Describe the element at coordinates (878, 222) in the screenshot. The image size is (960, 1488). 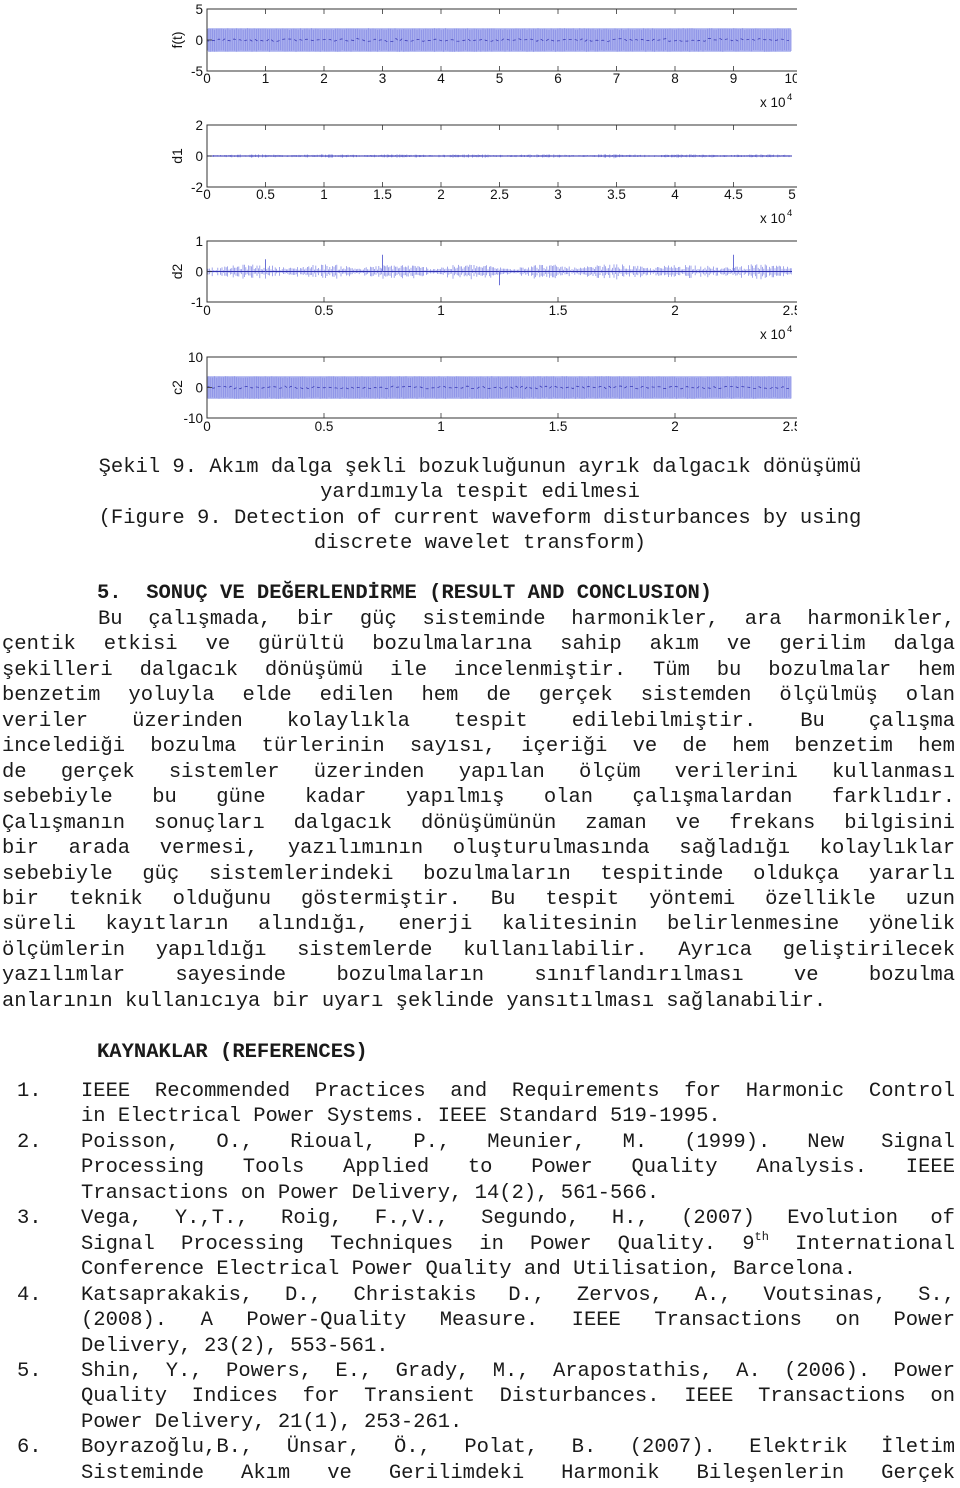
I see `crop-mask` at that location.